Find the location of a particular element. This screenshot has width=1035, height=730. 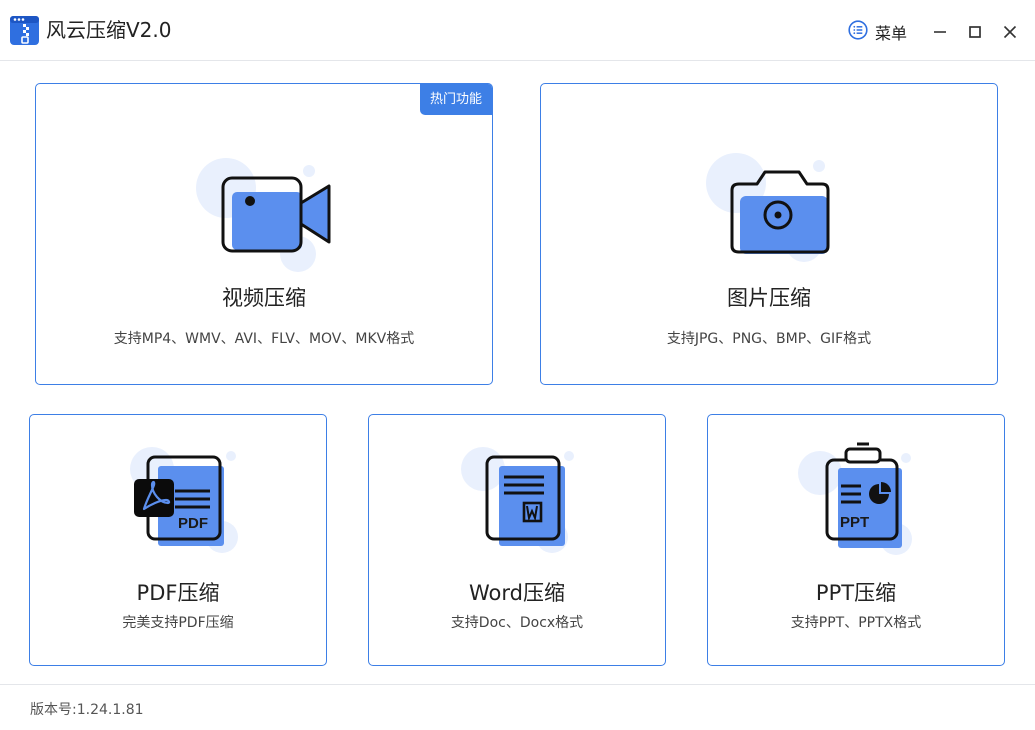

camera-icon is located at coordinates (770, 214).